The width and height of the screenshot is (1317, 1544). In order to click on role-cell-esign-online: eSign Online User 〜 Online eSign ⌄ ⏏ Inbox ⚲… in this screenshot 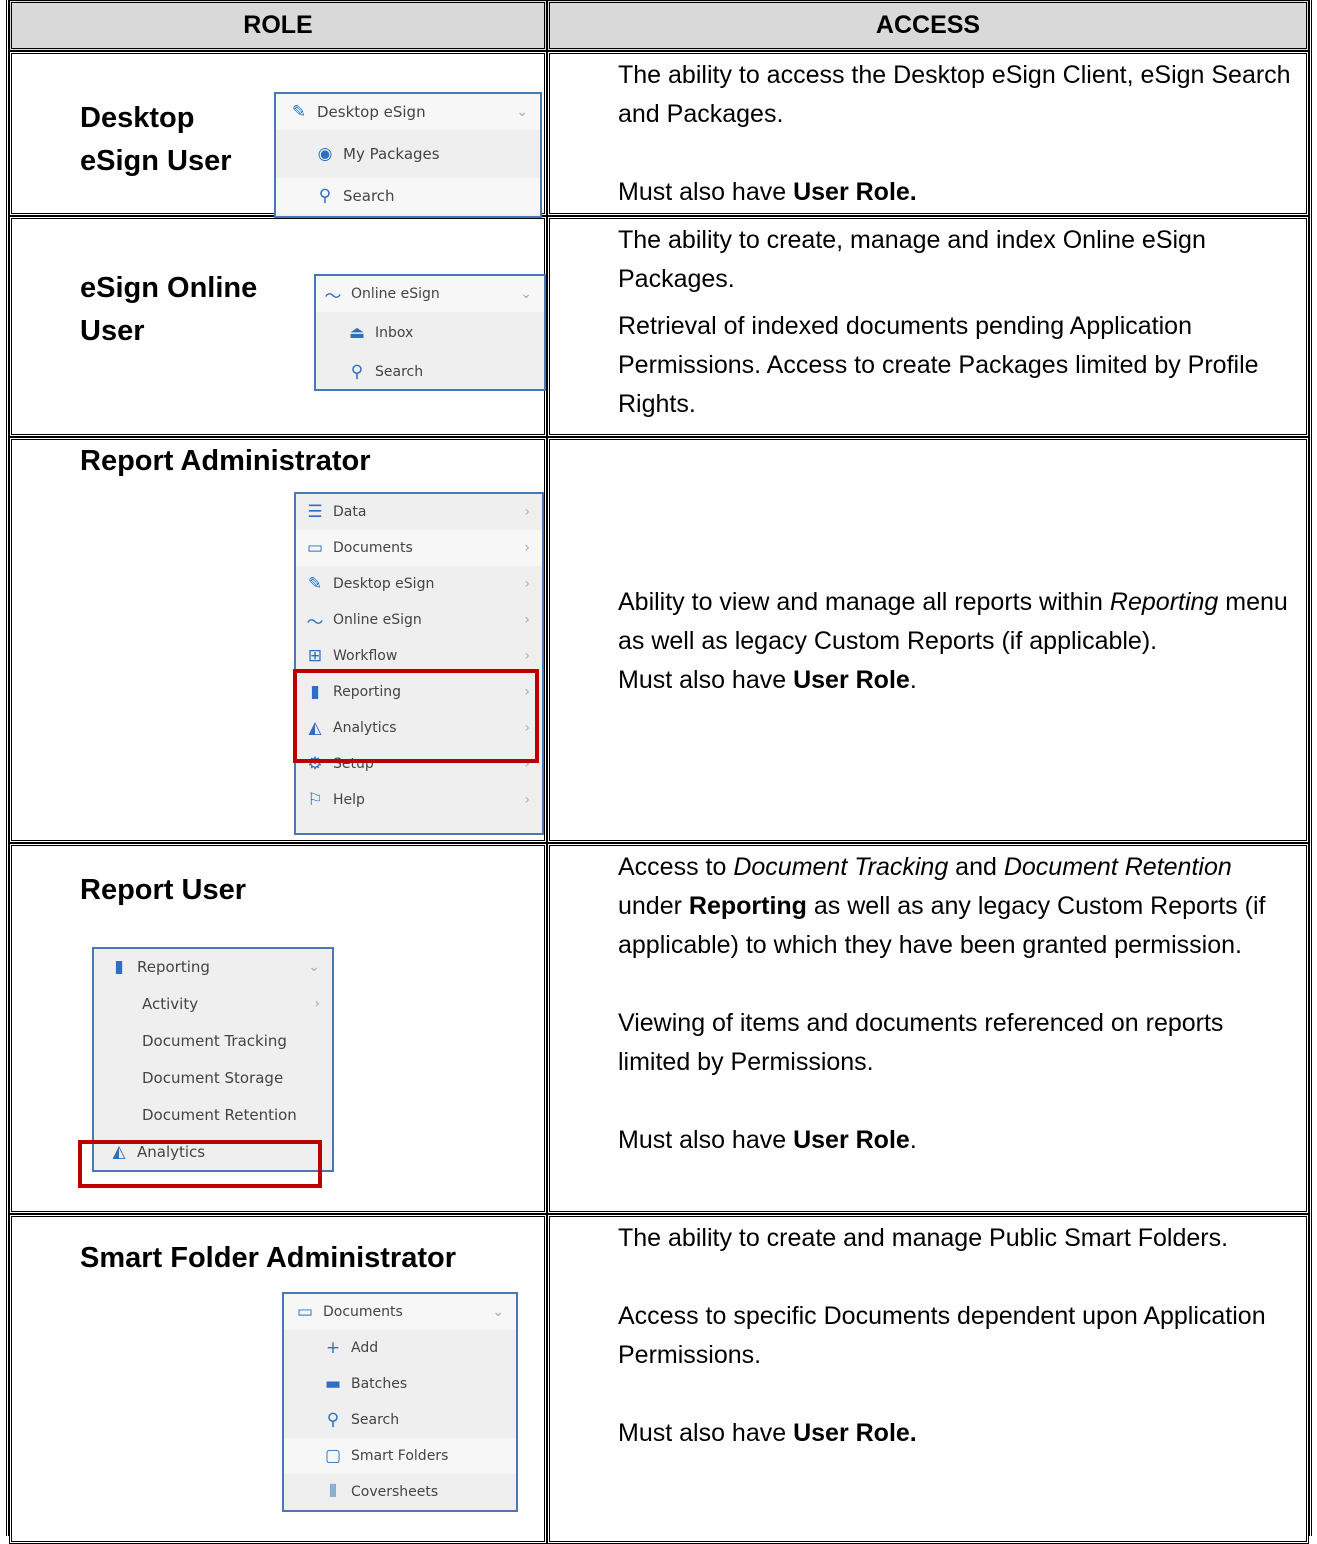, I will do `click(278, 326)`.